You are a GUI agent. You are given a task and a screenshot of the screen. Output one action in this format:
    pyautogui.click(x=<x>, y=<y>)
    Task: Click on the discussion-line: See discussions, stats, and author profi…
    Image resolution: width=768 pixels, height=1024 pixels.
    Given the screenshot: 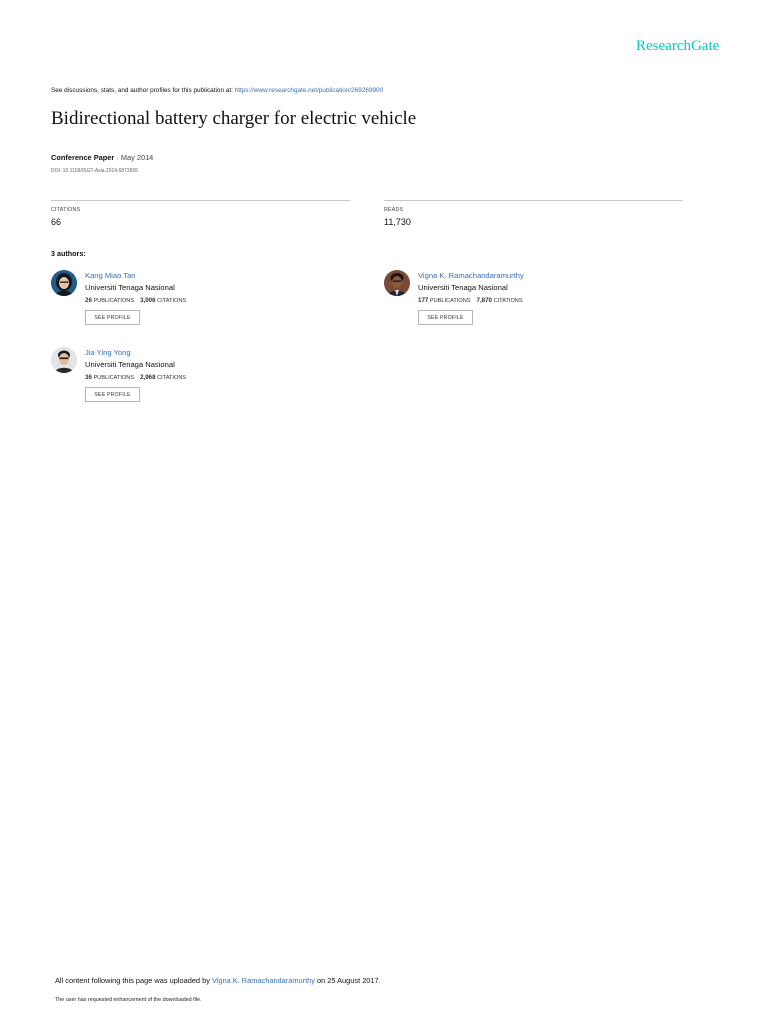 What is the action you would take?
    pyautogui.click(x=217, y=90)
    